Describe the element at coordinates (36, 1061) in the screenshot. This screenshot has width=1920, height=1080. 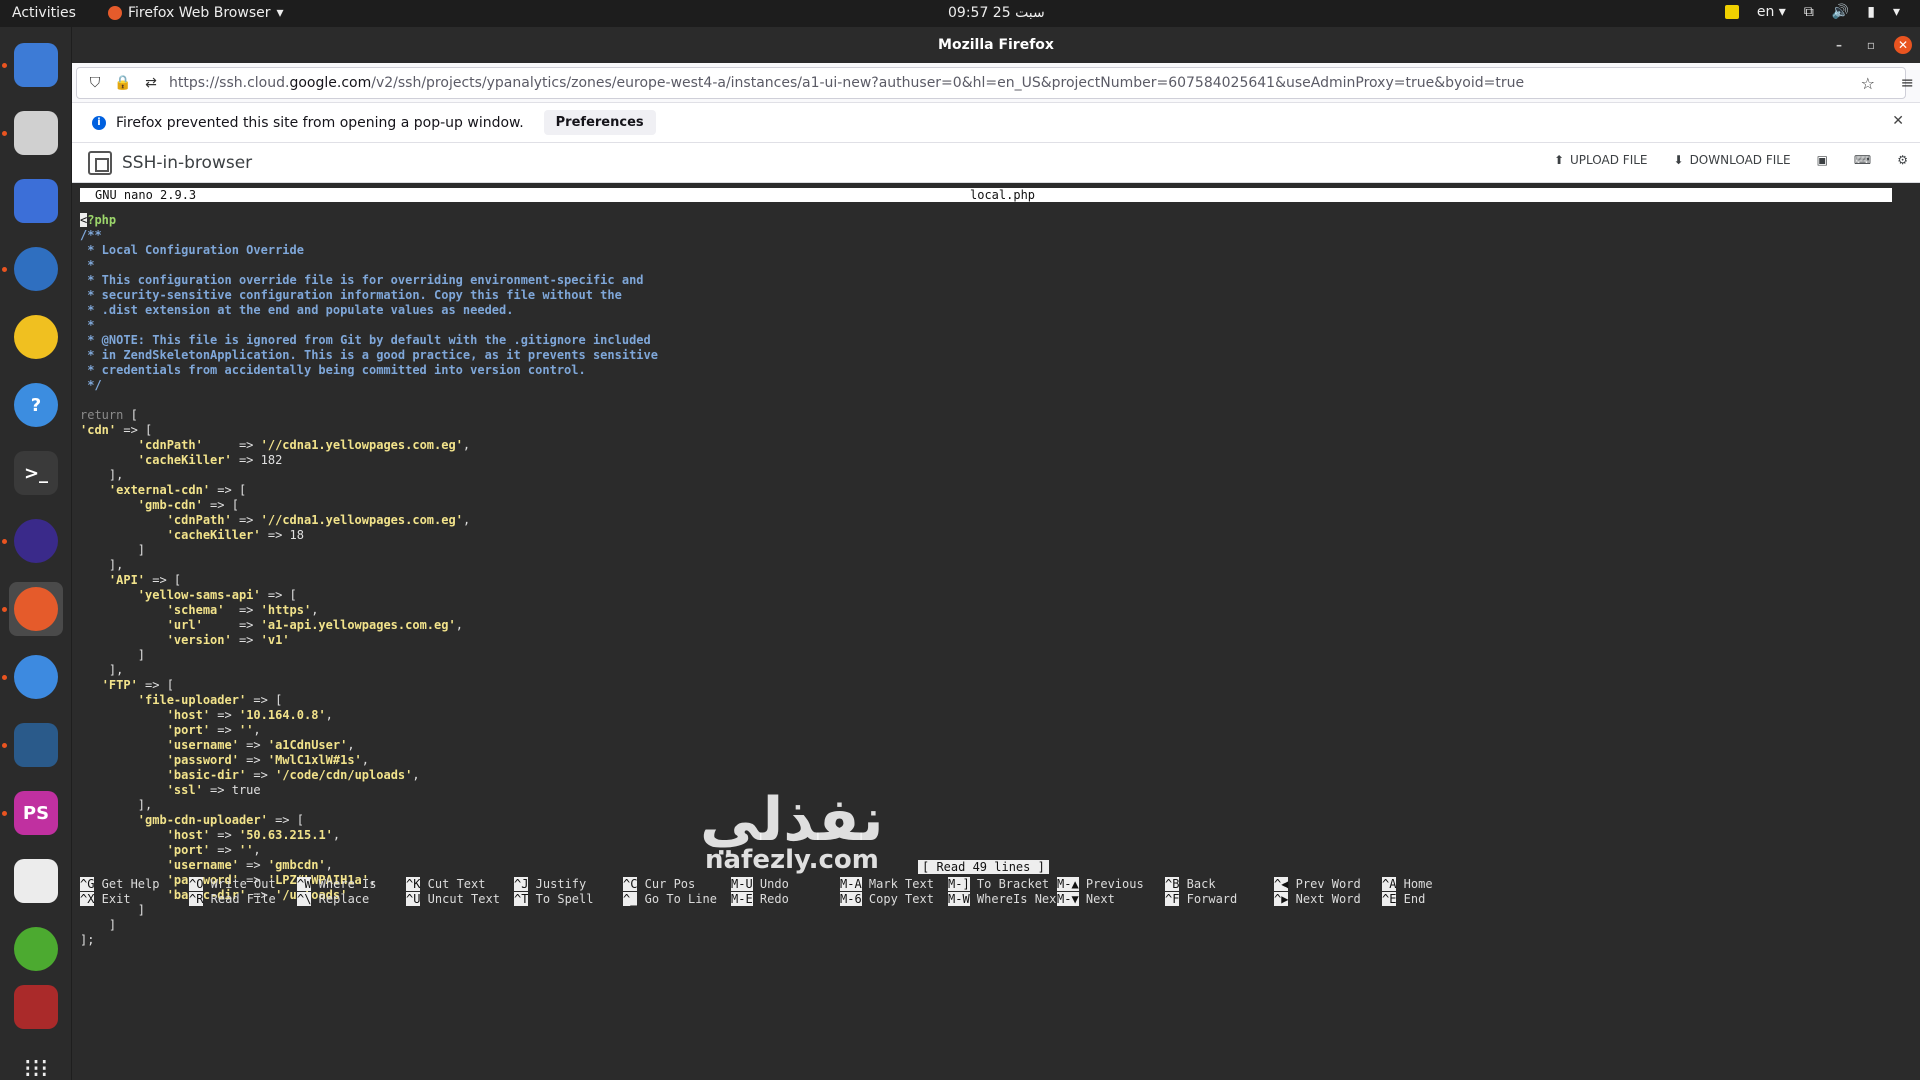
I see `show-apps-button: ⁝⁝⁝` at that location.